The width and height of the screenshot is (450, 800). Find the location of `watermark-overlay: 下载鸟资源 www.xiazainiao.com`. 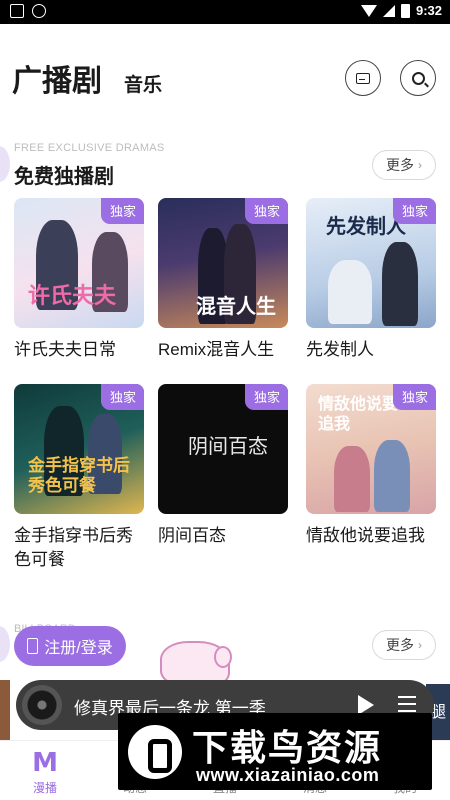

watermark-overlay: 下载鸟资源 www.xiazainiao.com is located at coordinates (275, 751).